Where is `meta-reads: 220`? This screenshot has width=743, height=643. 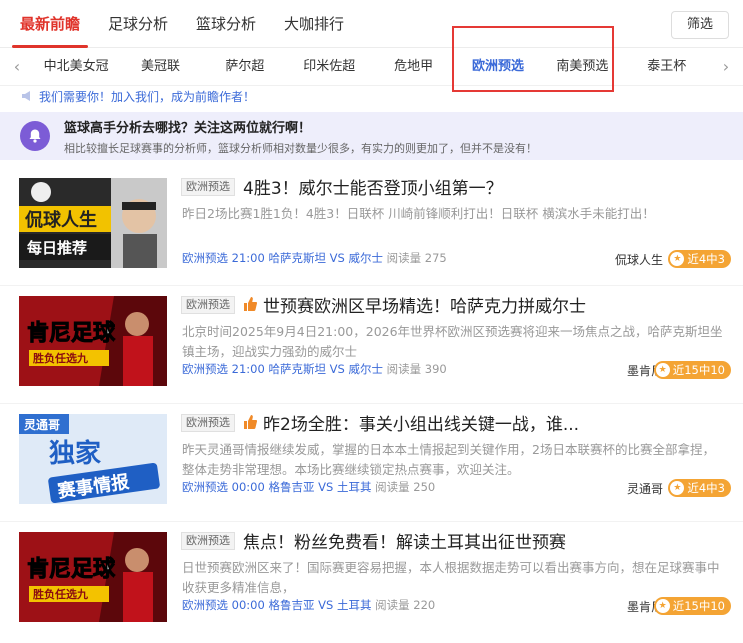
meta-reads: 220 is located at coordinates (424, 605).